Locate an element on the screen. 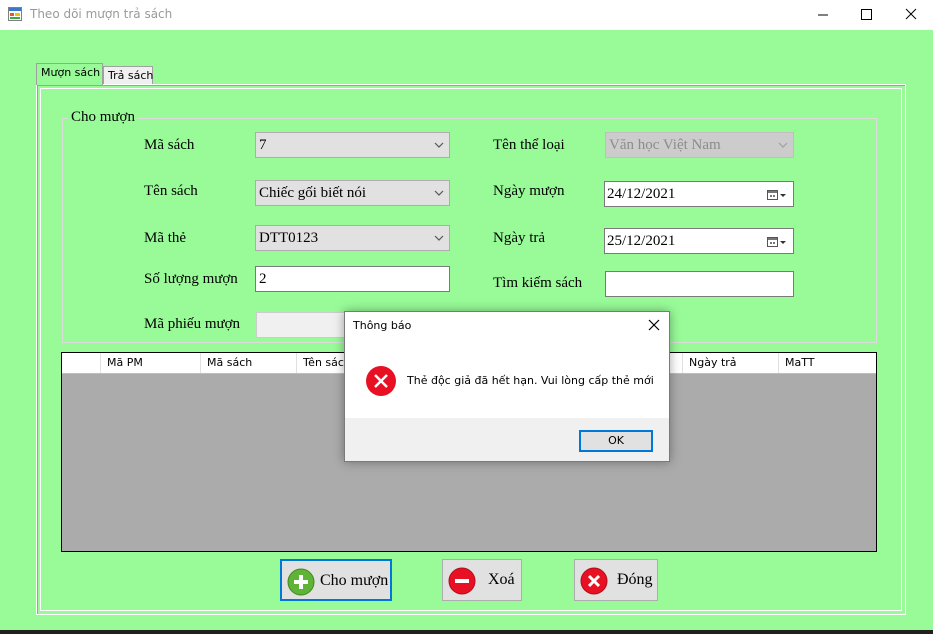 Image resolution: width=933 pixels, height=634 pixels. label-ngay-tra: Ngày trả is located at coordinates (519, 238).